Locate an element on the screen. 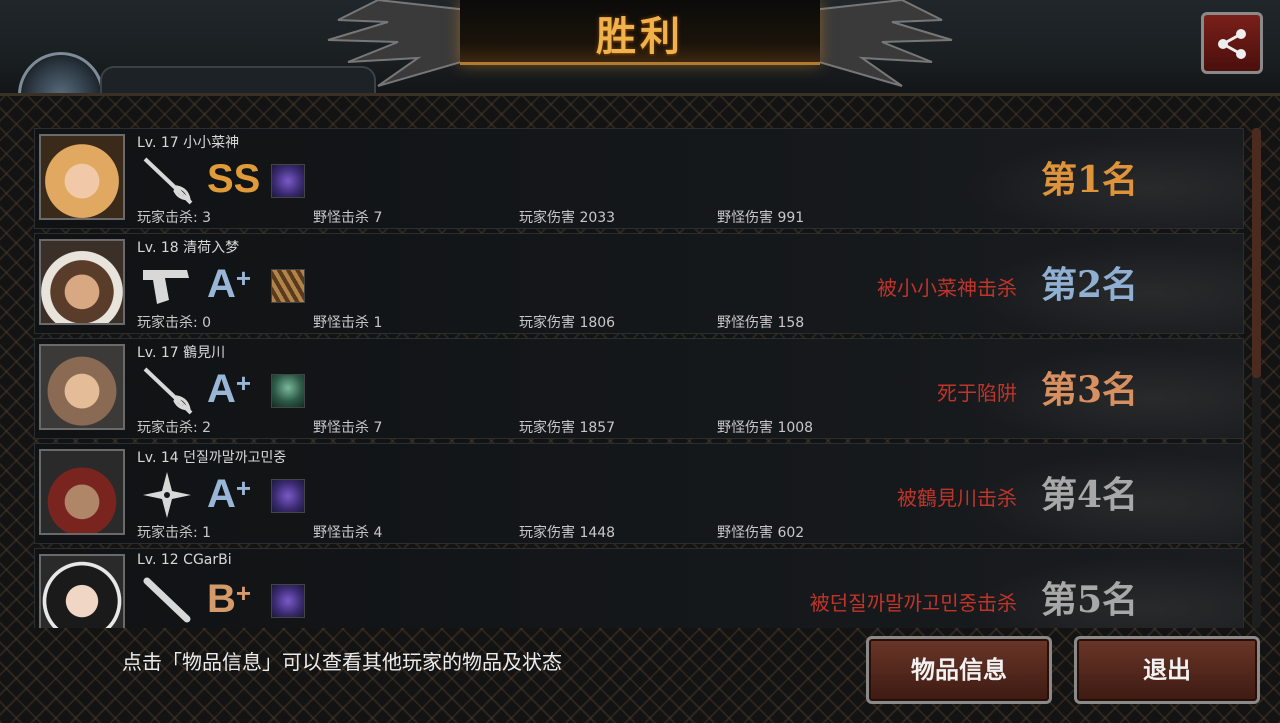  grade-badge: SS is located at coordinates (233, 179).